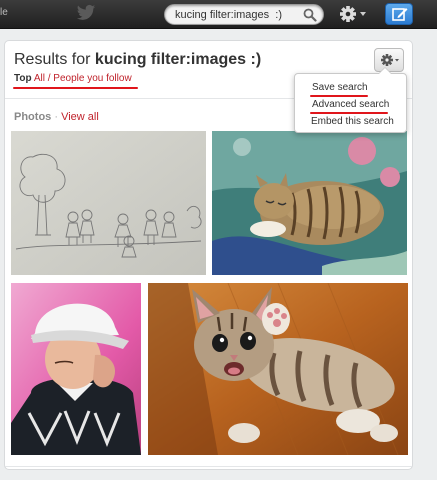 This screenshot has width=437, height=480. I want to click on page-title: Results for kucing filter:images :), so click(137, 60).